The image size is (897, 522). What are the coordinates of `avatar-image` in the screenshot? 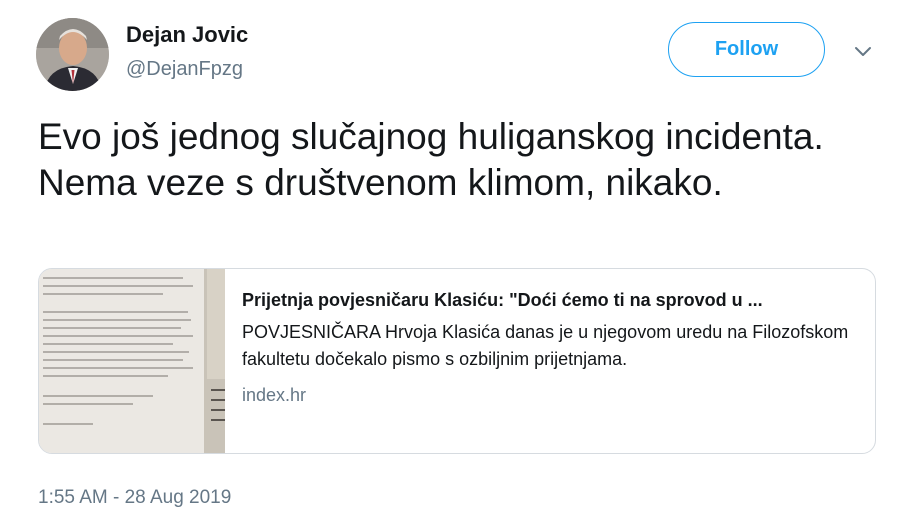 It's located at (72, 54).